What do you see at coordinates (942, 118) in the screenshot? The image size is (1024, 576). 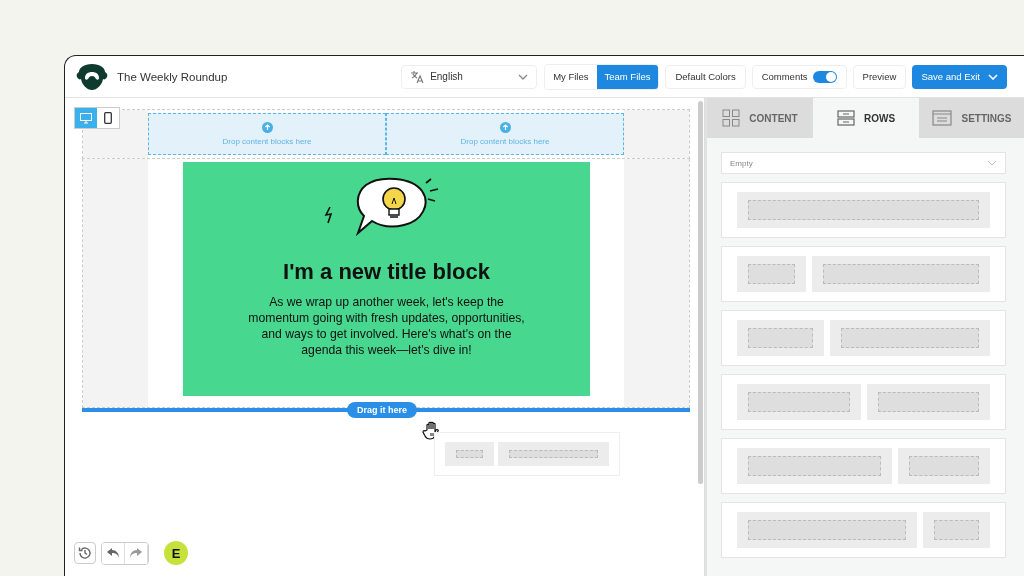 I see `window-icon` at bounding box center [942, 118].